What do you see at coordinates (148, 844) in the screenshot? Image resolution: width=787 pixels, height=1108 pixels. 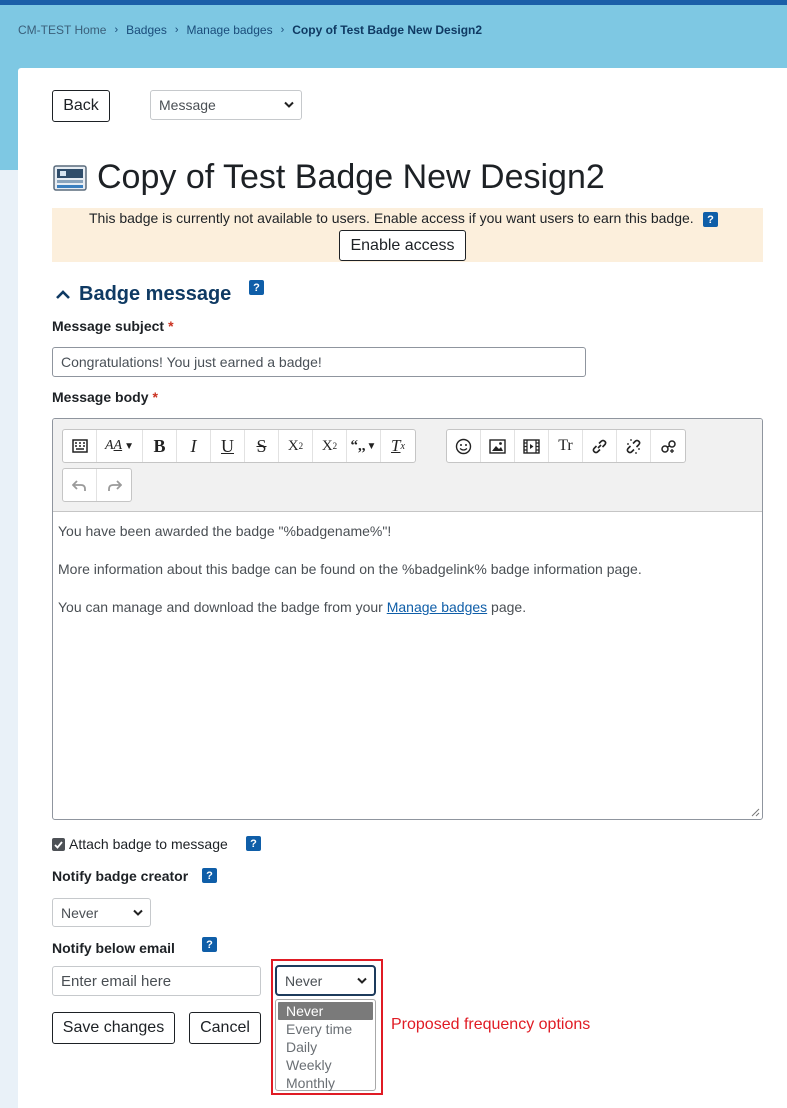 I see `attach-badge-label: Attach badge to message` at bounding box center [148, 844].